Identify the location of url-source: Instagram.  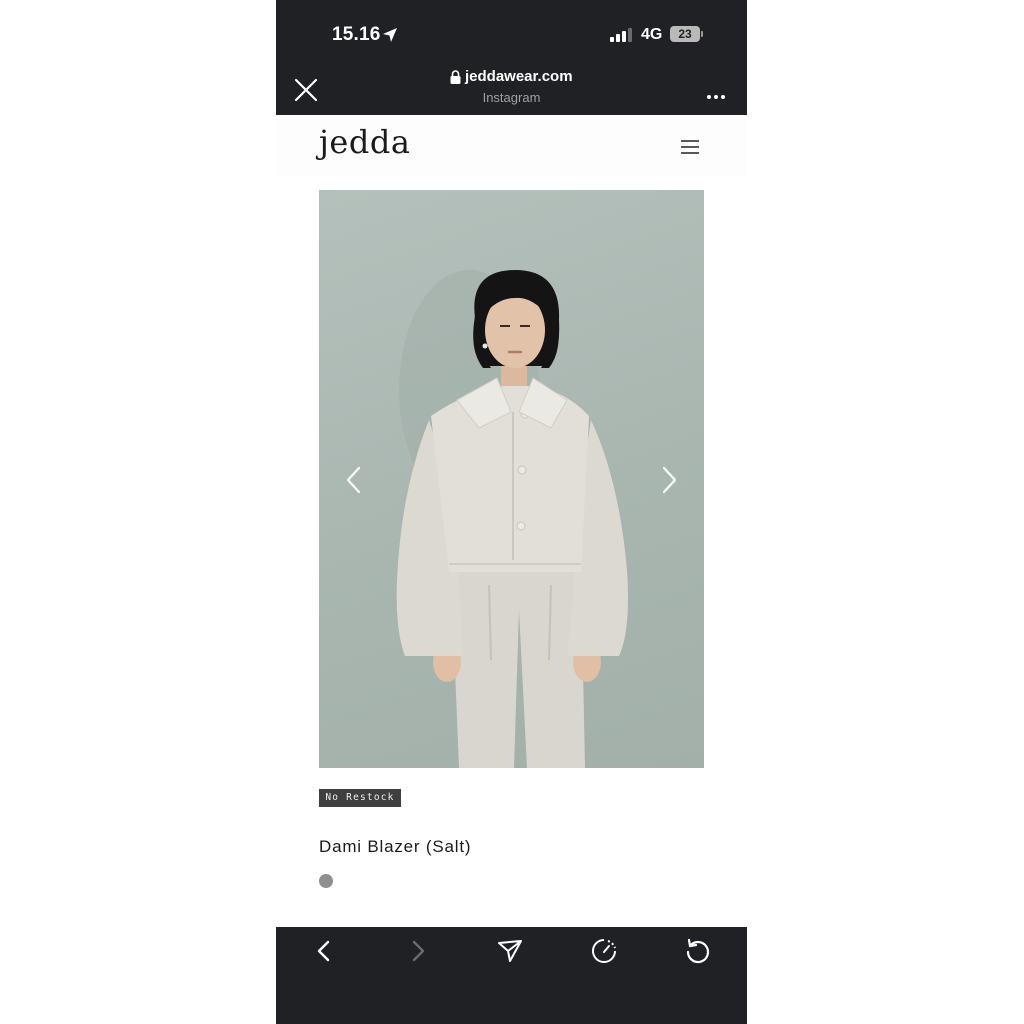
(511, 97).